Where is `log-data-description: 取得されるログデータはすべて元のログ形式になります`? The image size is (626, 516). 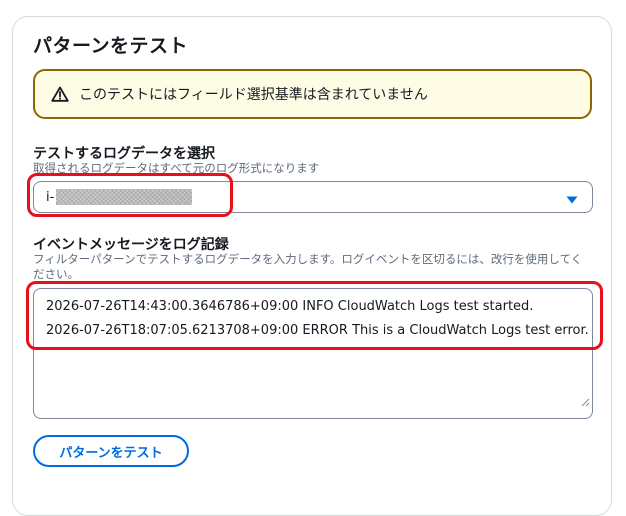 log-data-description: 取得されるログデータはすべて元のログ形式になります is located at coordinates (176, 168).